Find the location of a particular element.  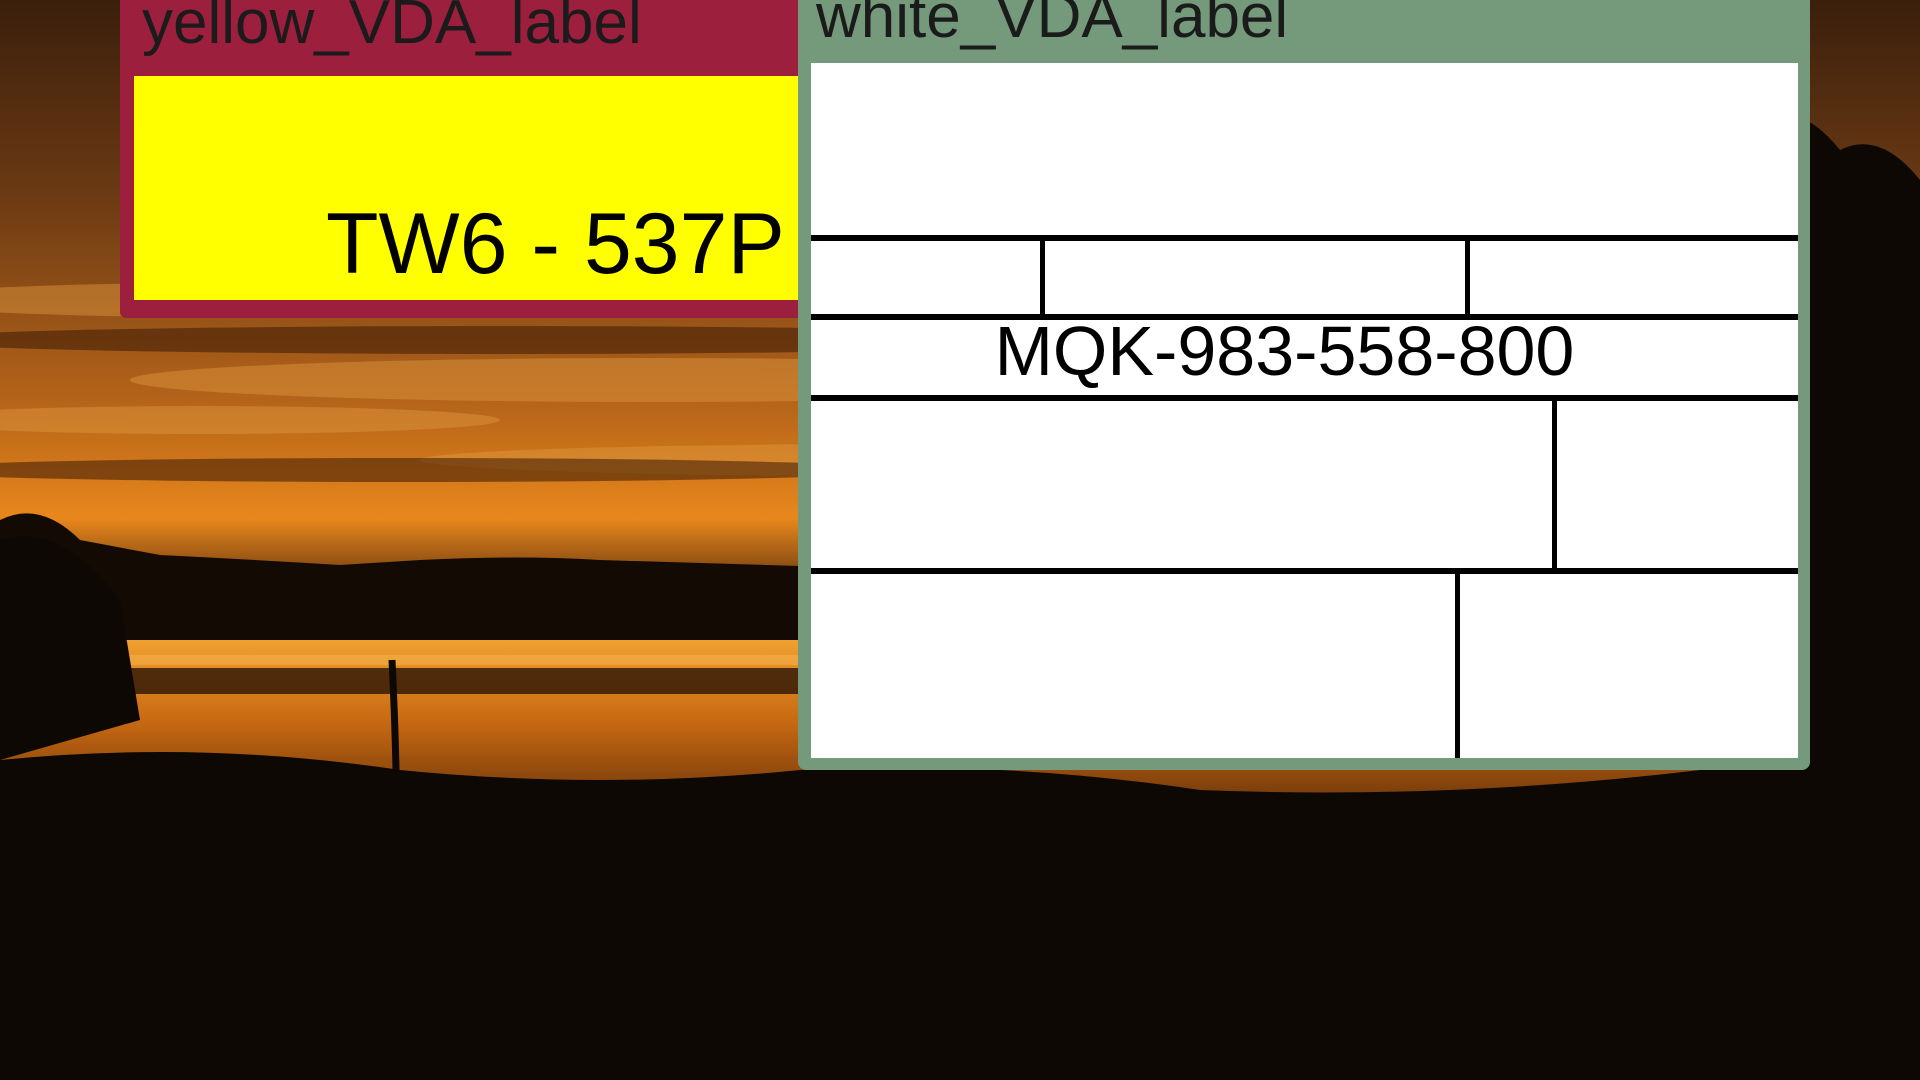

plate-number-text: TW6 - 537P is located at coordinates (555, 244).